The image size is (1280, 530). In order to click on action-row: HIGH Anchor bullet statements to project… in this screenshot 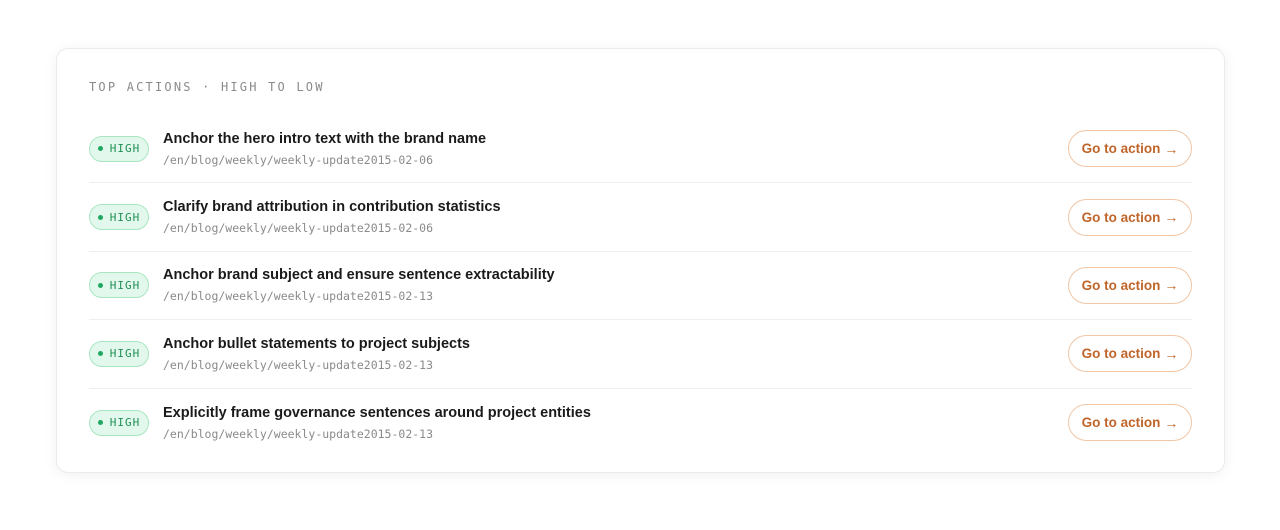, I will do `click(640, 354)`.